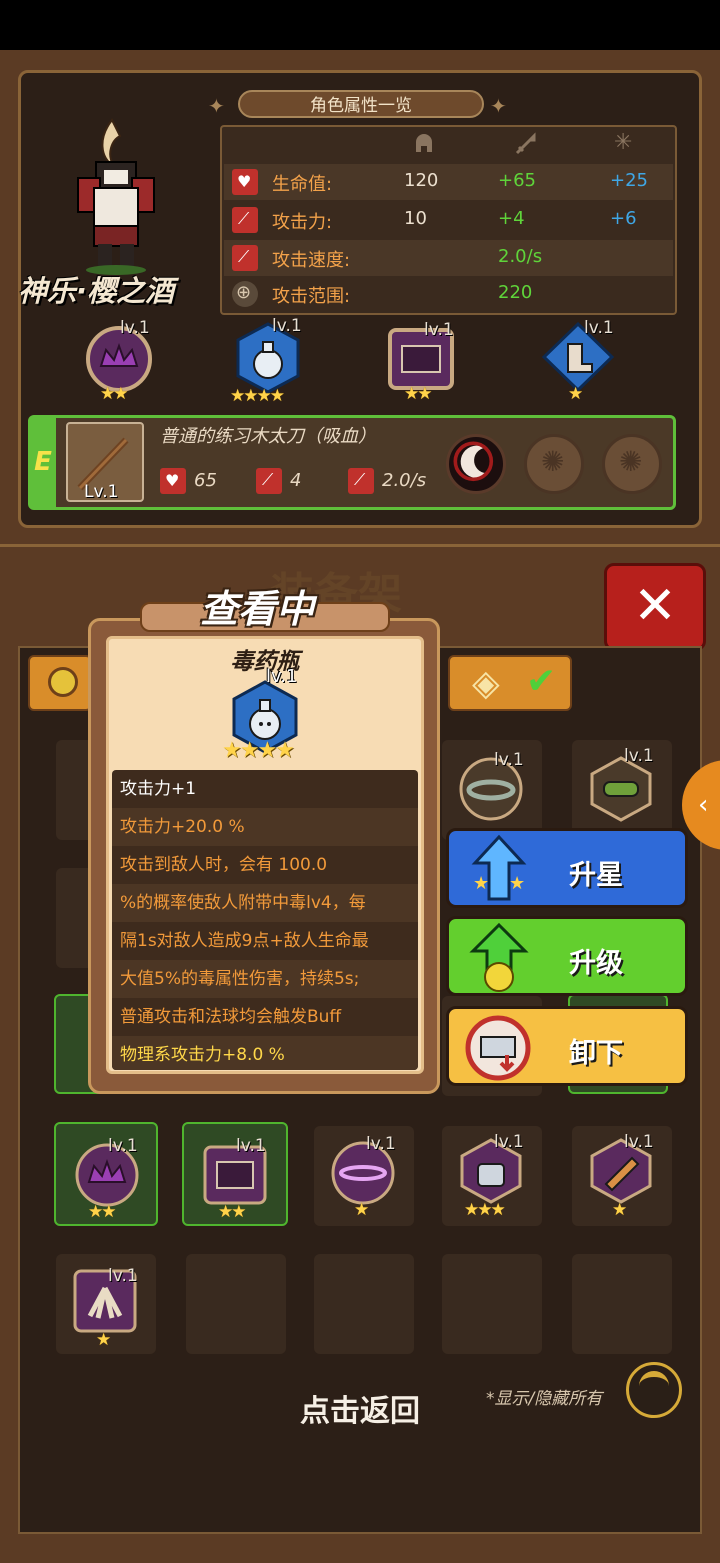  I want to click on weapon-atk-icon: ⟋, so click(269, 481).